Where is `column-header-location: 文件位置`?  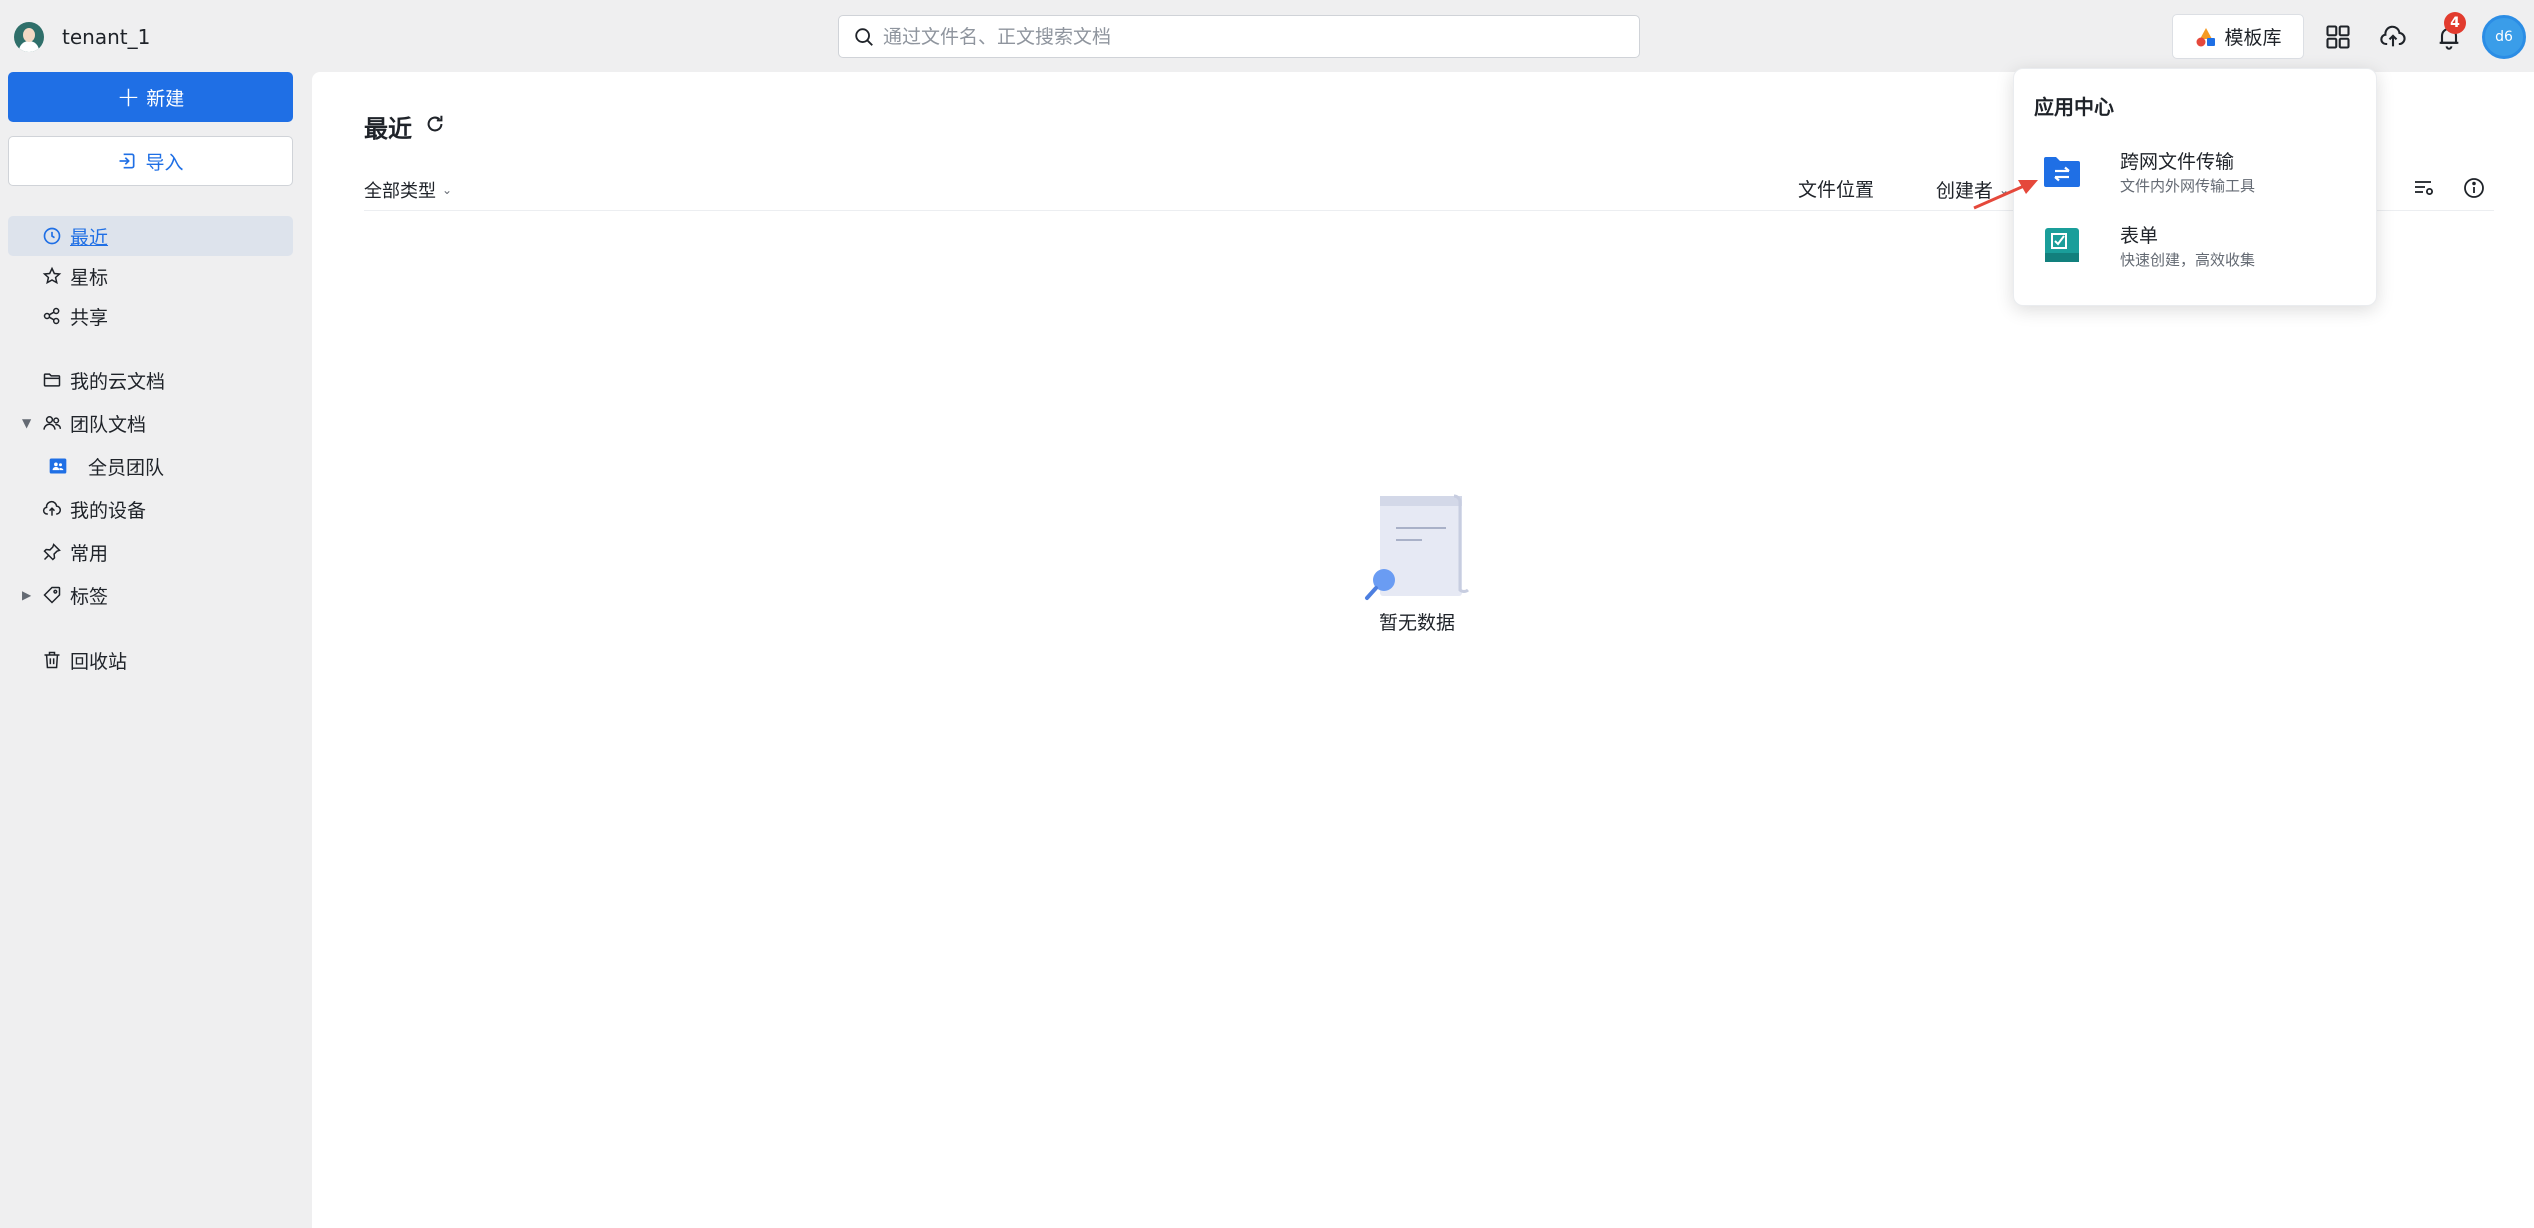 column-header-location: 文件位置 is located at coordinates (1836, 190).